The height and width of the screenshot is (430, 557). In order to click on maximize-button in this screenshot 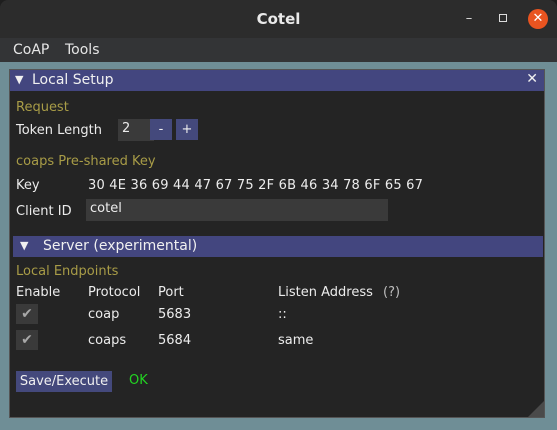, I will do `click(503, 19)`.